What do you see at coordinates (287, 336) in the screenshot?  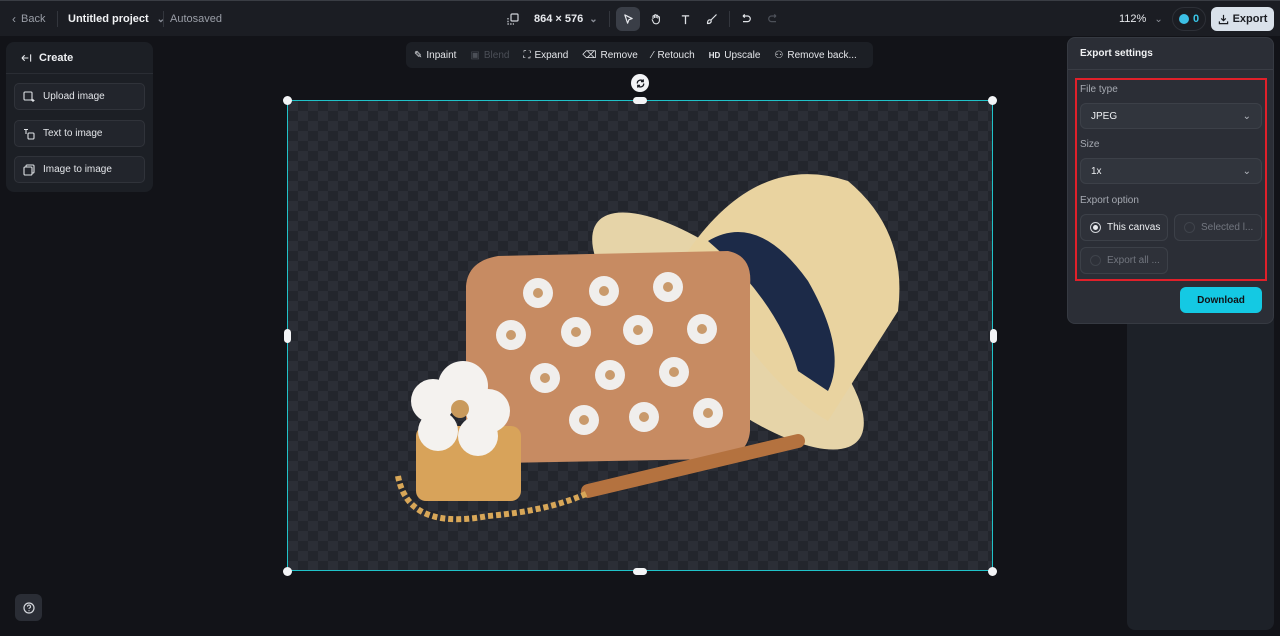 I see `resize-handle-left` at bounding box center [287, 336].